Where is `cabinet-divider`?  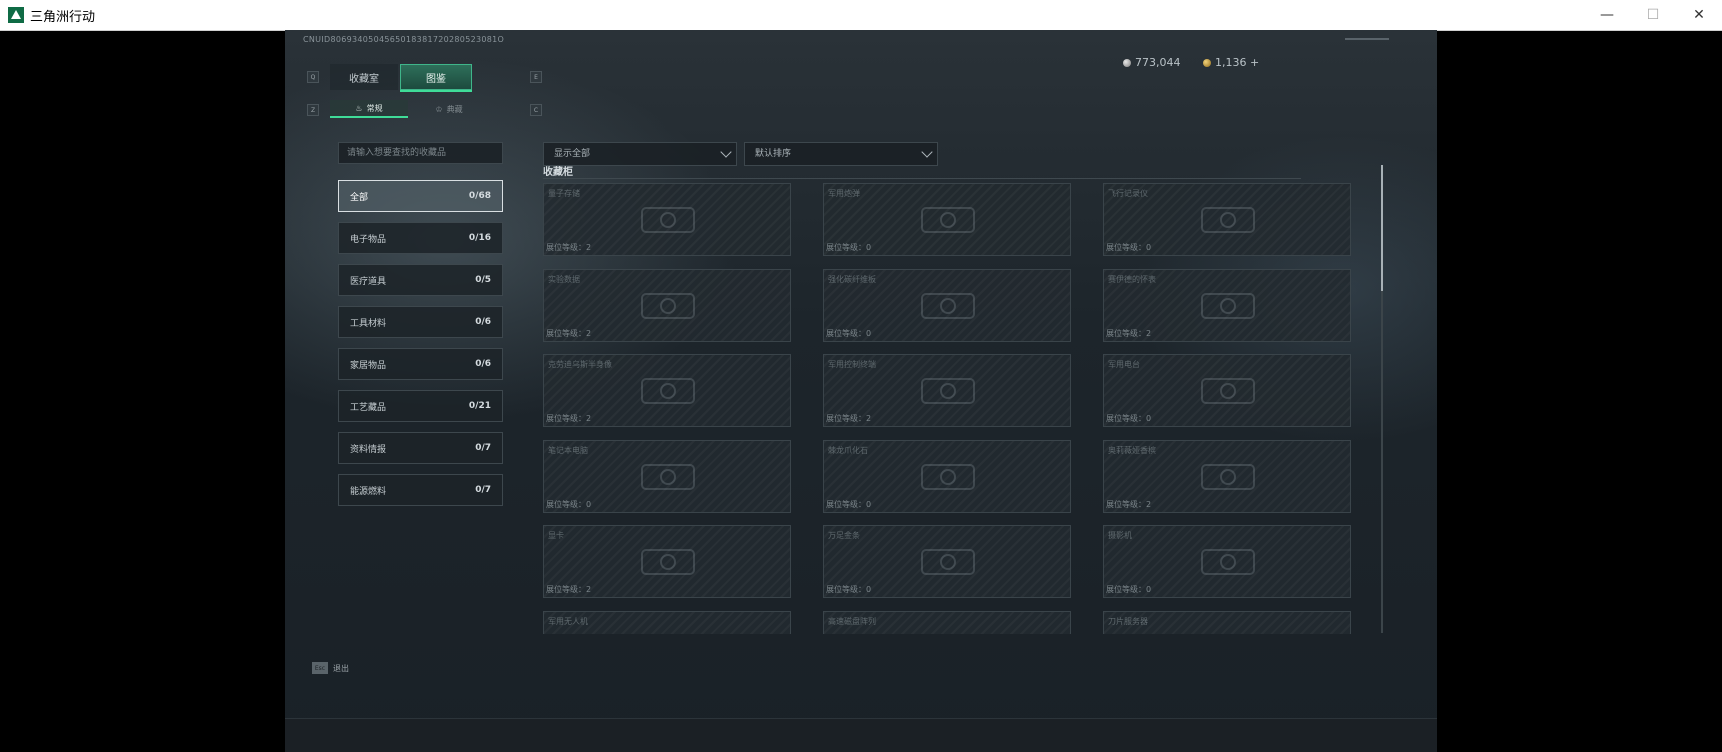 cabinet-divider is located at coordinates (922, 178).